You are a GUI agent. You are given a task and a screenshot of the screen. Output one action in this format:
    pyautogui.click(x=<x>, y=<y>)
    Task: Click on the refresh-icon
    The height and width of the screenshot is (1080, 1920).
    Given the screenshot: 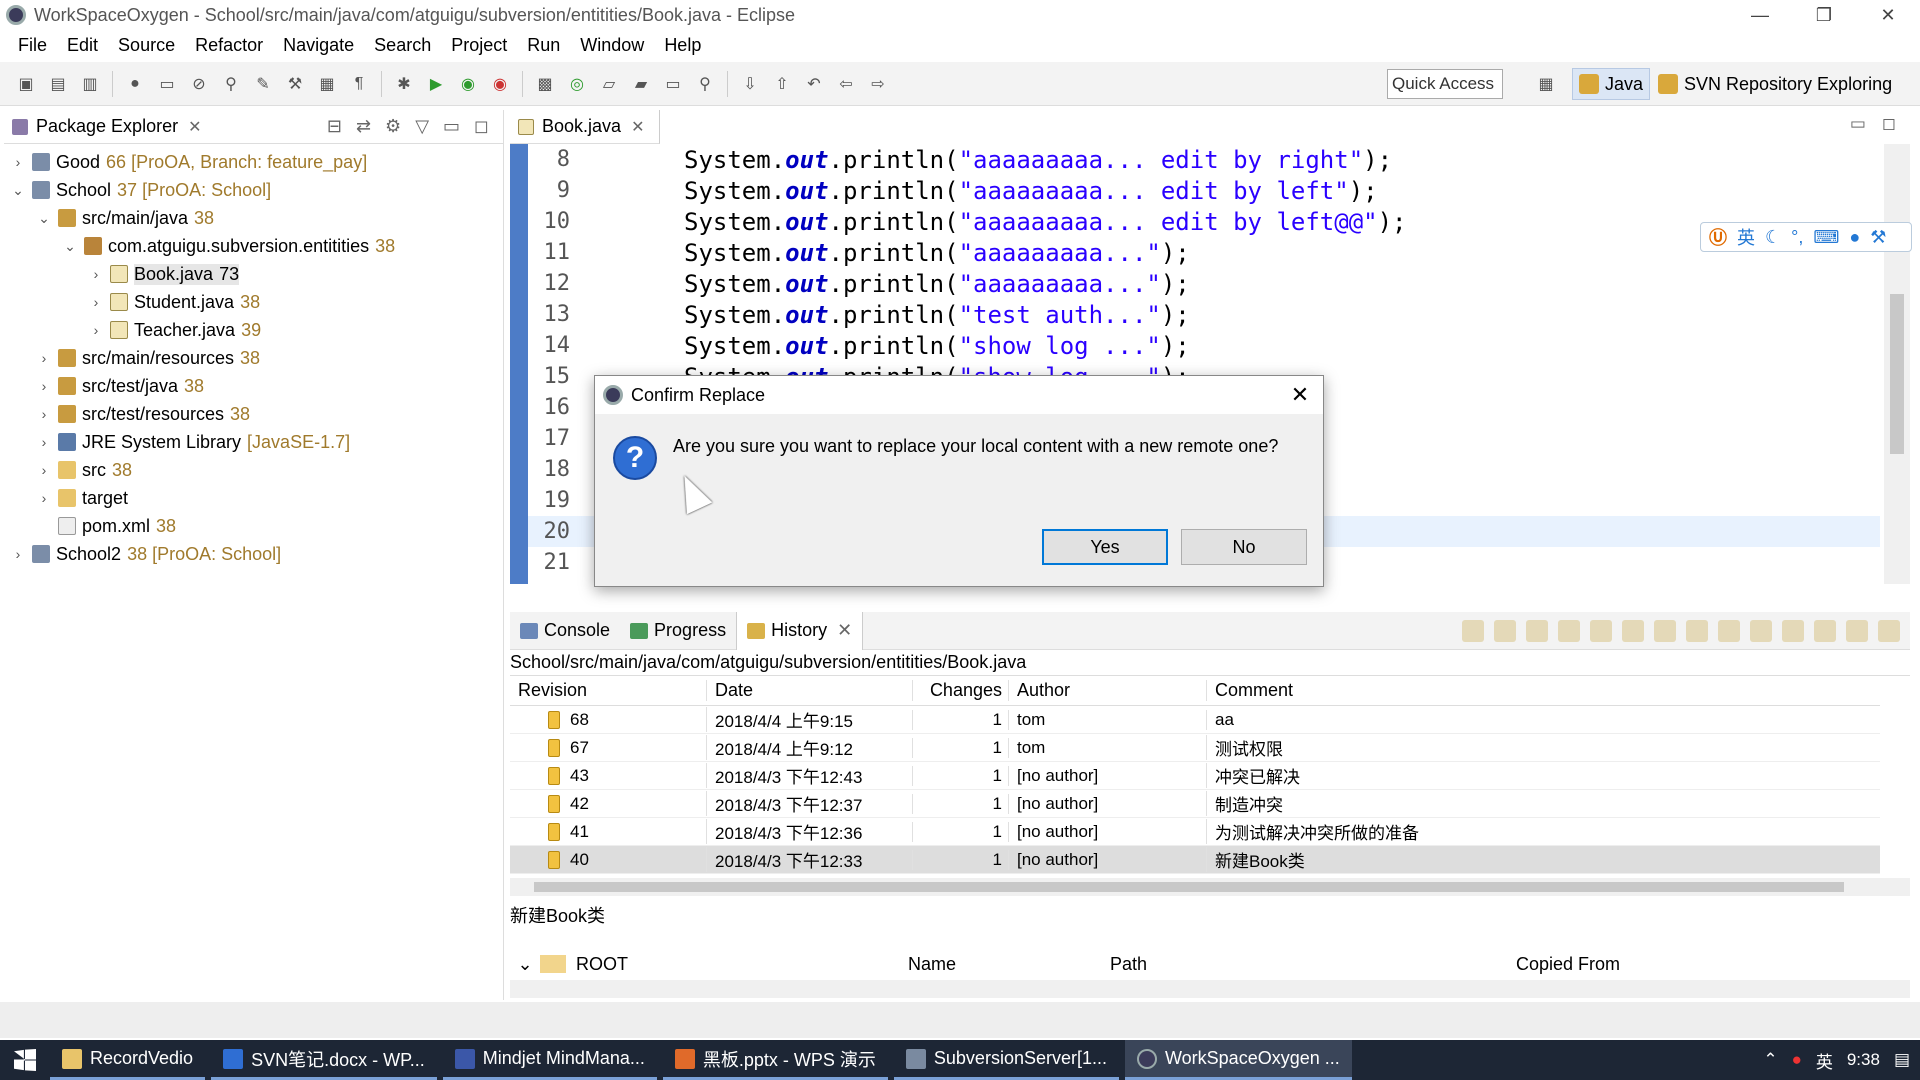 What is the action you would take?
    pyautogui.click(x=1473, y=630)
    